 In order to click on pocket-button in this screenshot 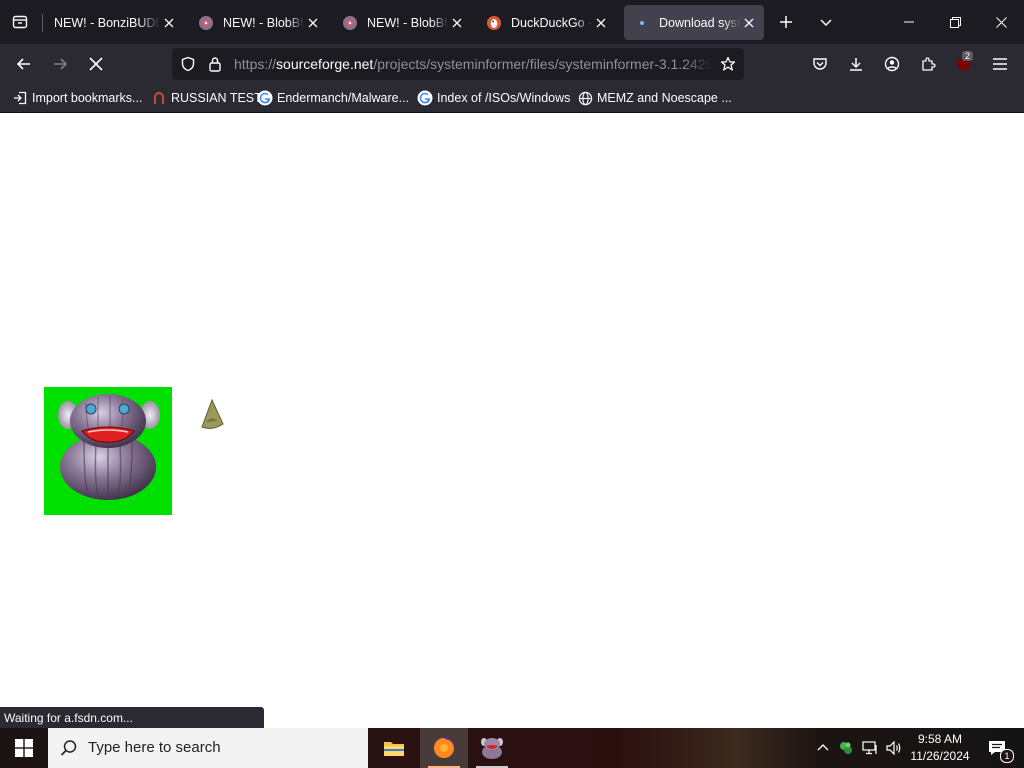, I will do `click(820, 64)`.